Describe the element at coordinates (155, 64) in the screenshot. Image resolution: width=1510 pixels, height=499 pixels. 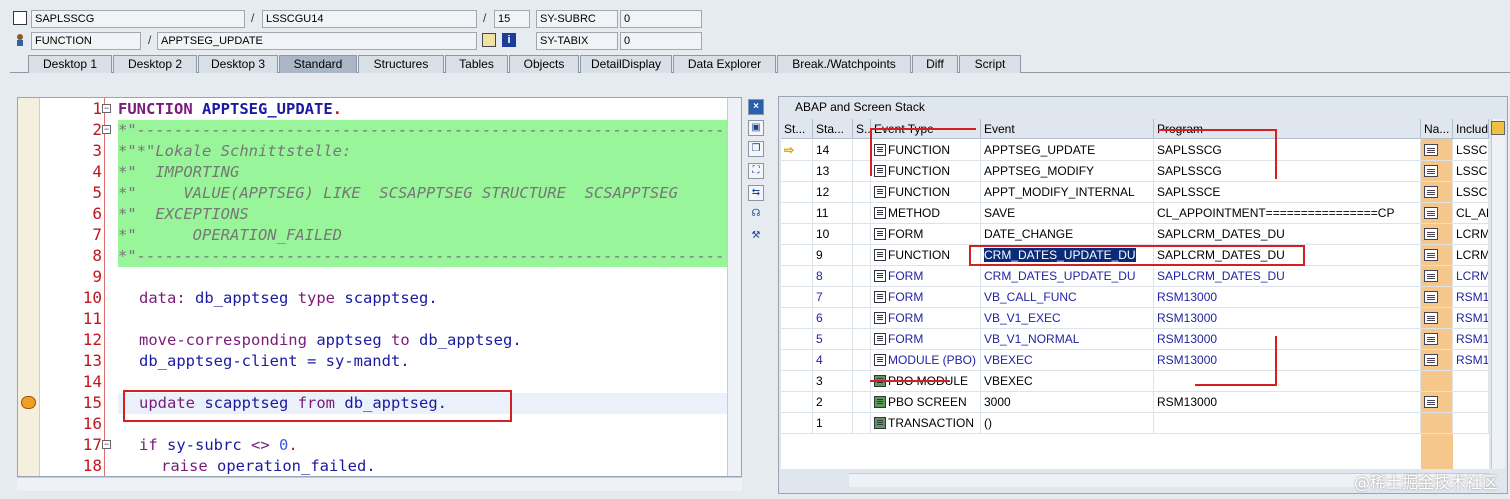
I see `tab-desktop-2: Desktop 2` at that location.